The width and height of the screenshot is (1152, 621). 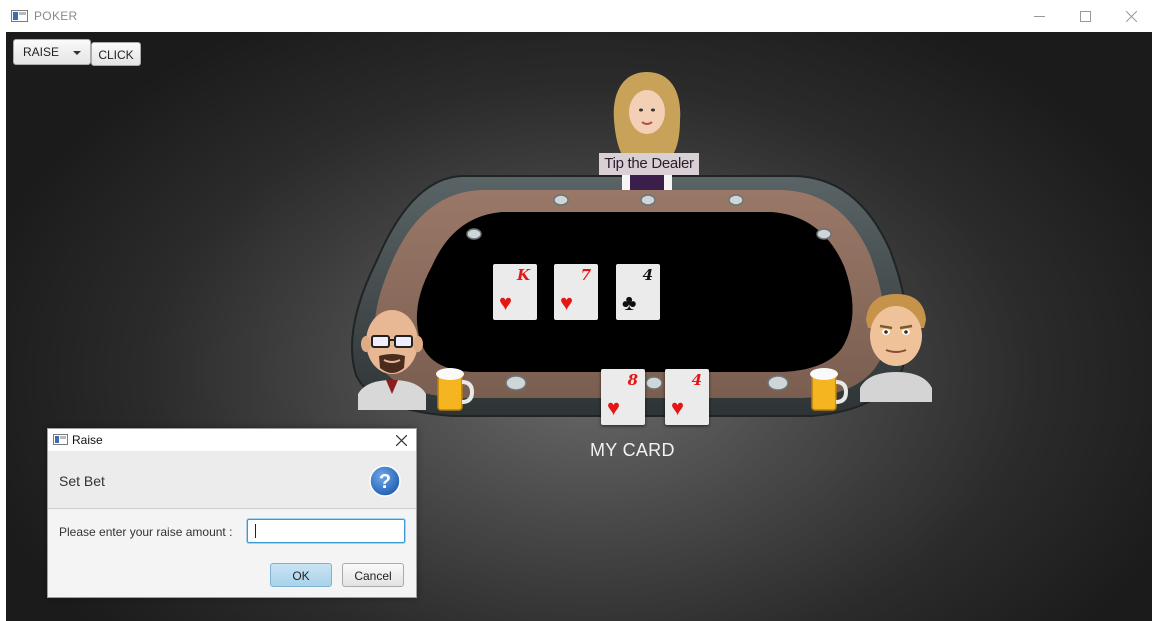 I want to click on click-button: CLICK, so click(x=116, y=54).